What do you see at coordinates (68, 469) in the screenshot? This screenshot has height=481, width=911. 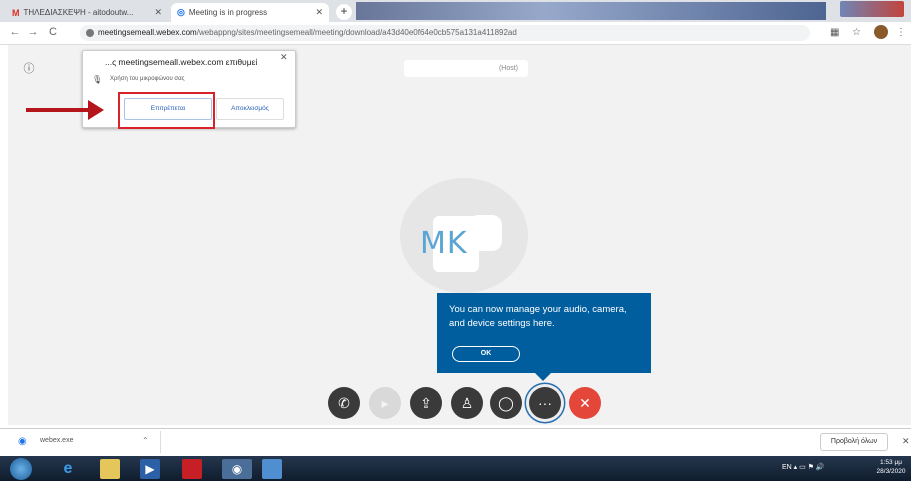 I see `internet-explorer-icon: e` at bounding box center [68, 469].